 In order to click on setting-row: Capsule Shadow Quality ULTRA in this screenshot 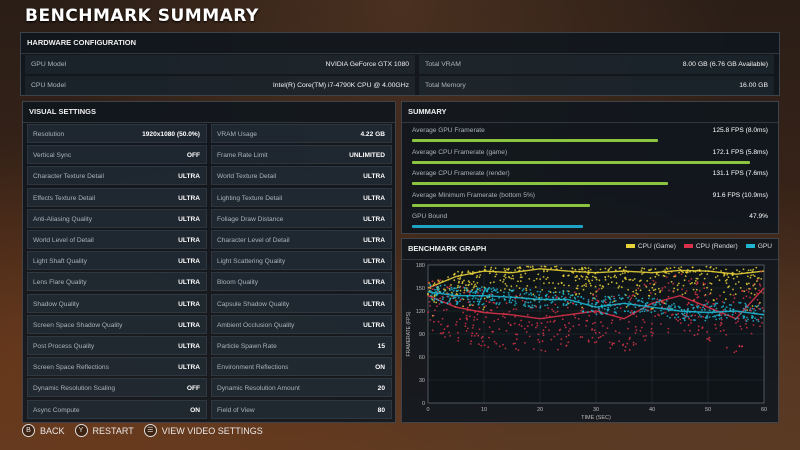, I will do `click(301, 303)`.